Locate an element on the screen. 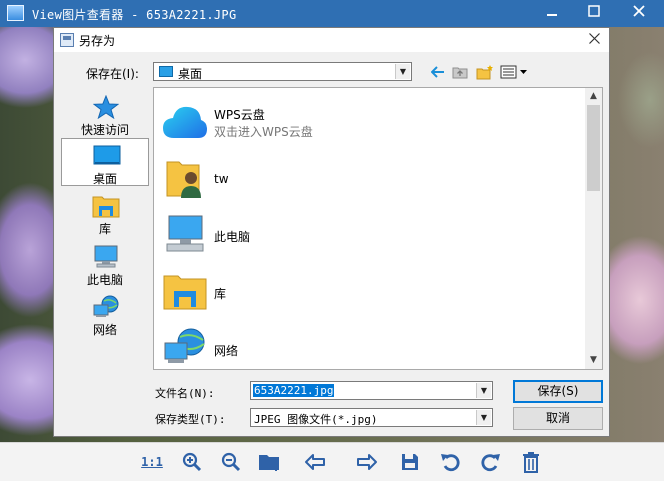  up-folder-button is located at coordinates (460, 72).